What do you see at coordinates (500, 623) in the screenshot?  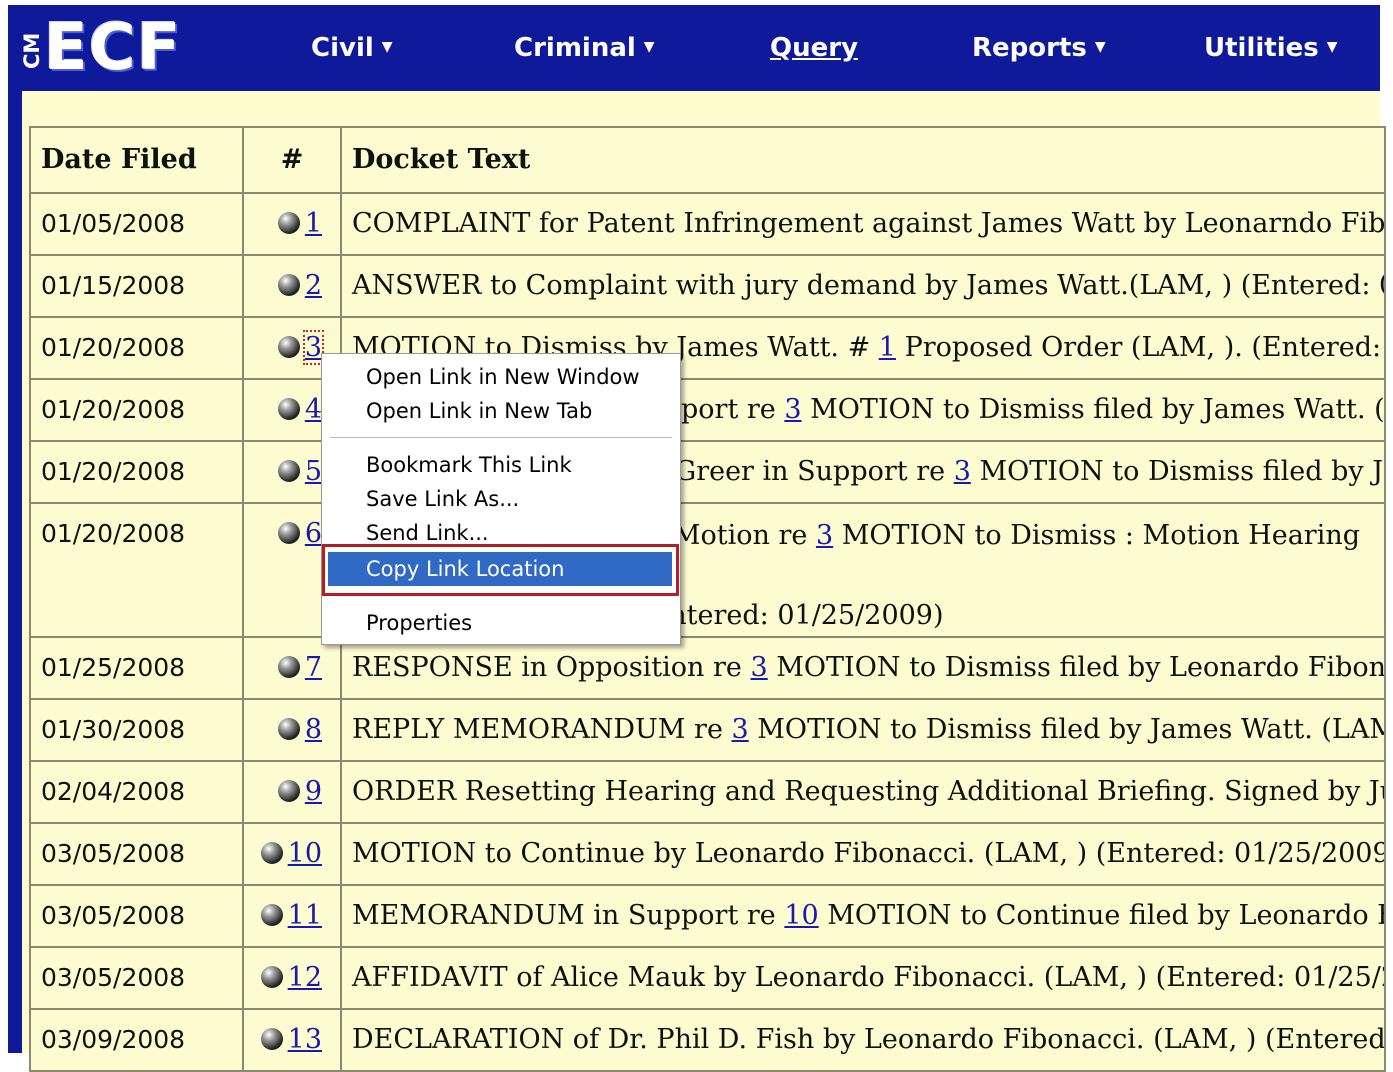 I see `menu-properties: Properties` at bounding box center [500, 623].